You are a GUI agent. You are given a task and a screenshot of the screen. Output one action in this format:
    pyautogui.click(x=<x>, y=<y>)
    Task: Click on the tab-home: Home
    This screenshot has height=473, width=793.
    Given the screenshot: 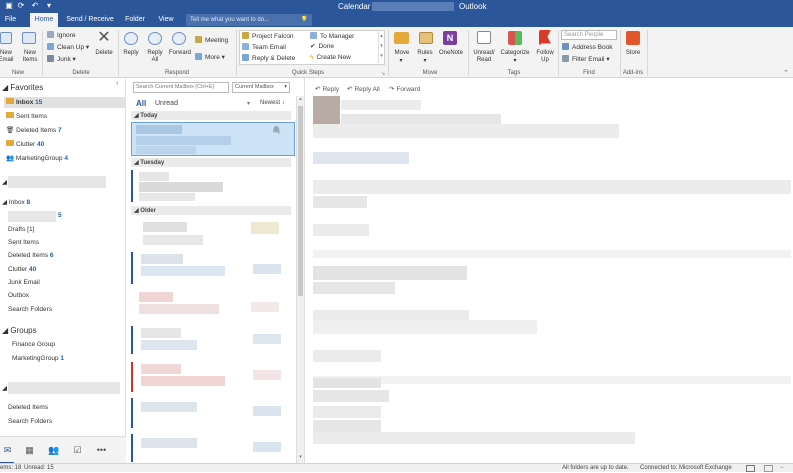 What is the action you would take?
    pyautogui.click(x=44, y=20)
    